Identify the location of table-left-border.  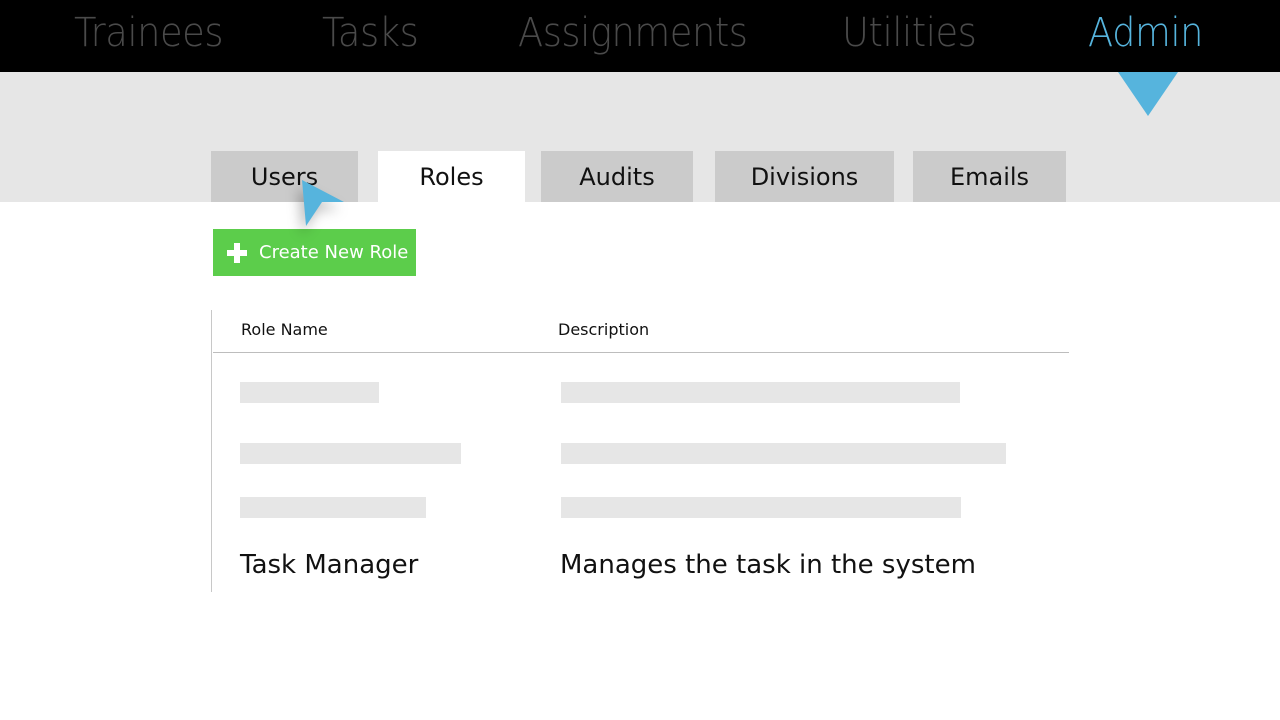
(211, 451).